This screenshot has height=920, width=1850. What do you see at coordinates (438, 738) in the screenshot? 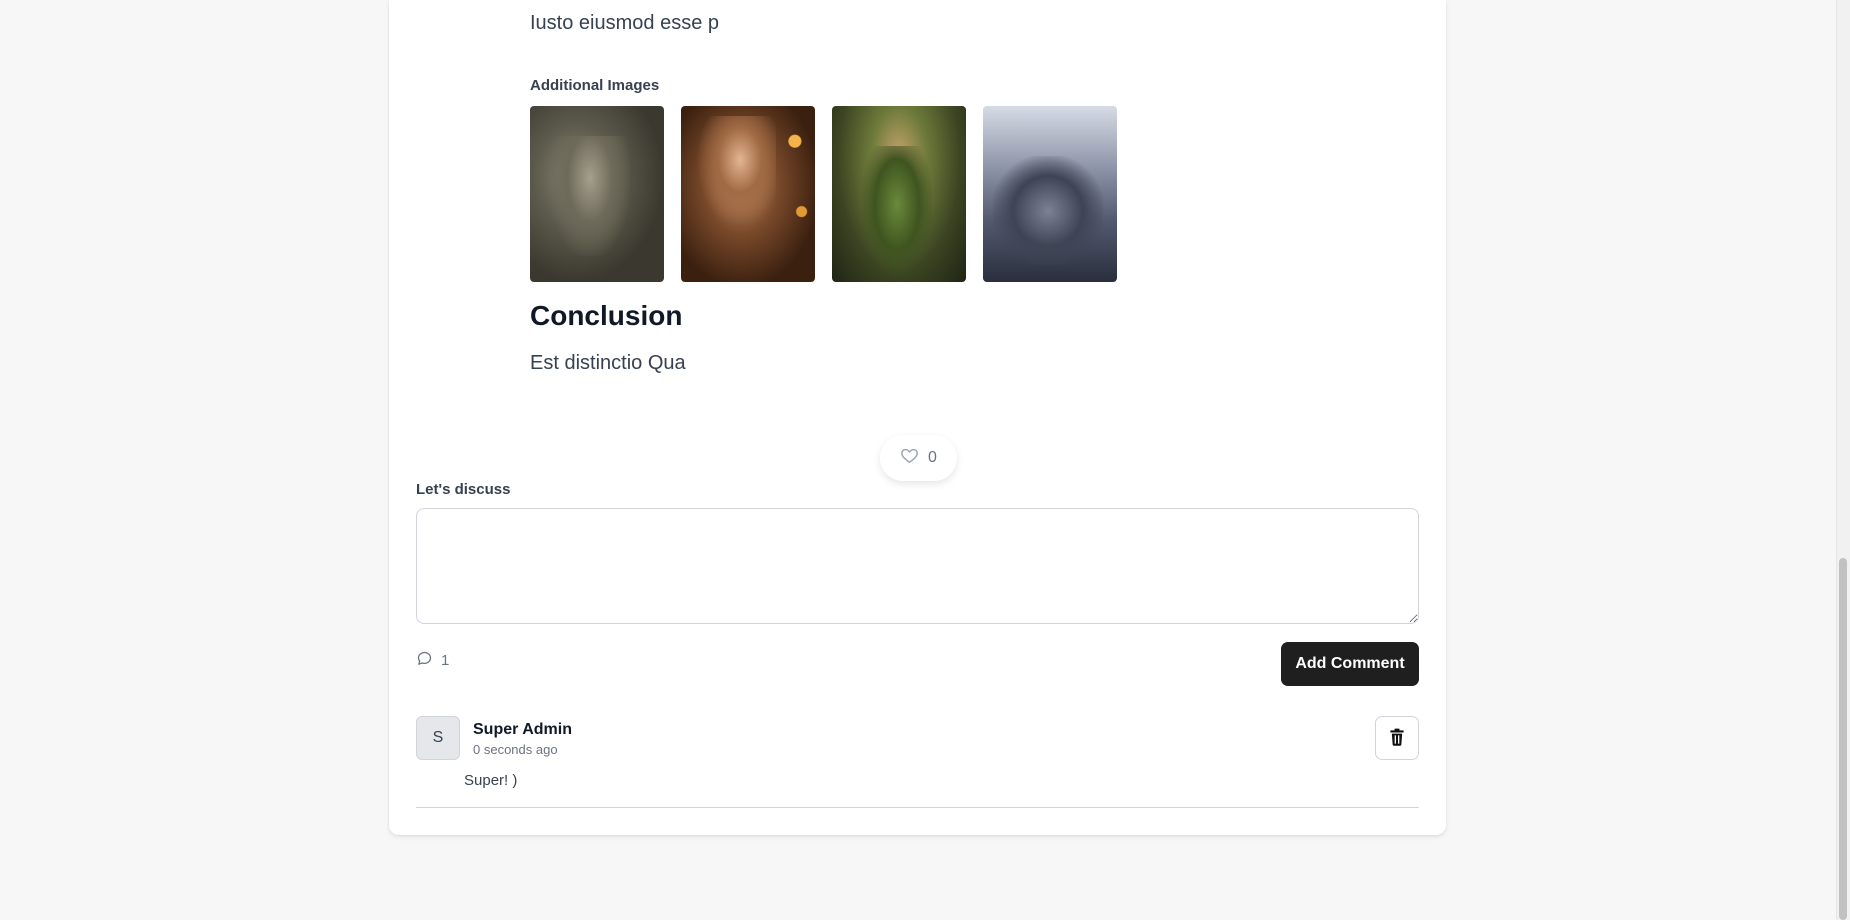
I see `avatar: S` at bounding box center [438, 738].